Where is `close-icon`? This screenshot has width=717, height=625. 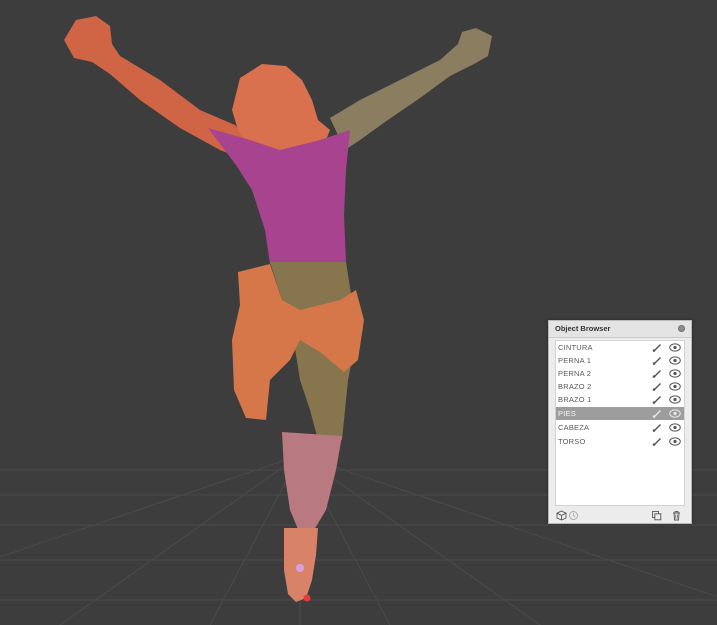
close-icon is located at coordinates (681, 328).